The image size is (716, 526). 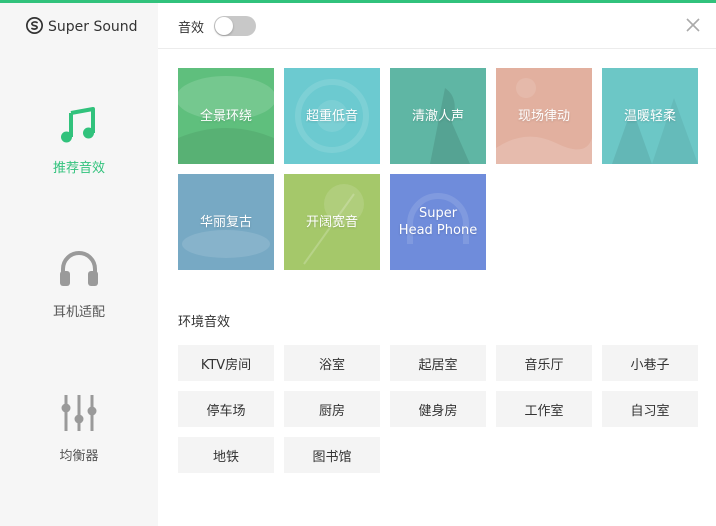 I want to click on env-button-parking-lot: 停车场, so click(x=226, y=409).